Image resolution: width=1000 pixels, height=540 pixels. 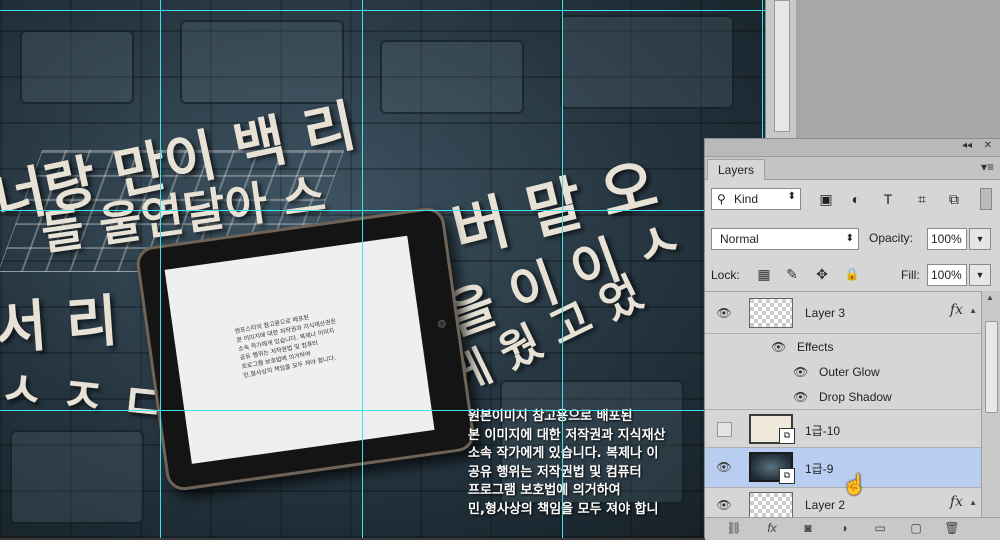 I want to click on type-filter-icon: T, so click(x=888, y=199).